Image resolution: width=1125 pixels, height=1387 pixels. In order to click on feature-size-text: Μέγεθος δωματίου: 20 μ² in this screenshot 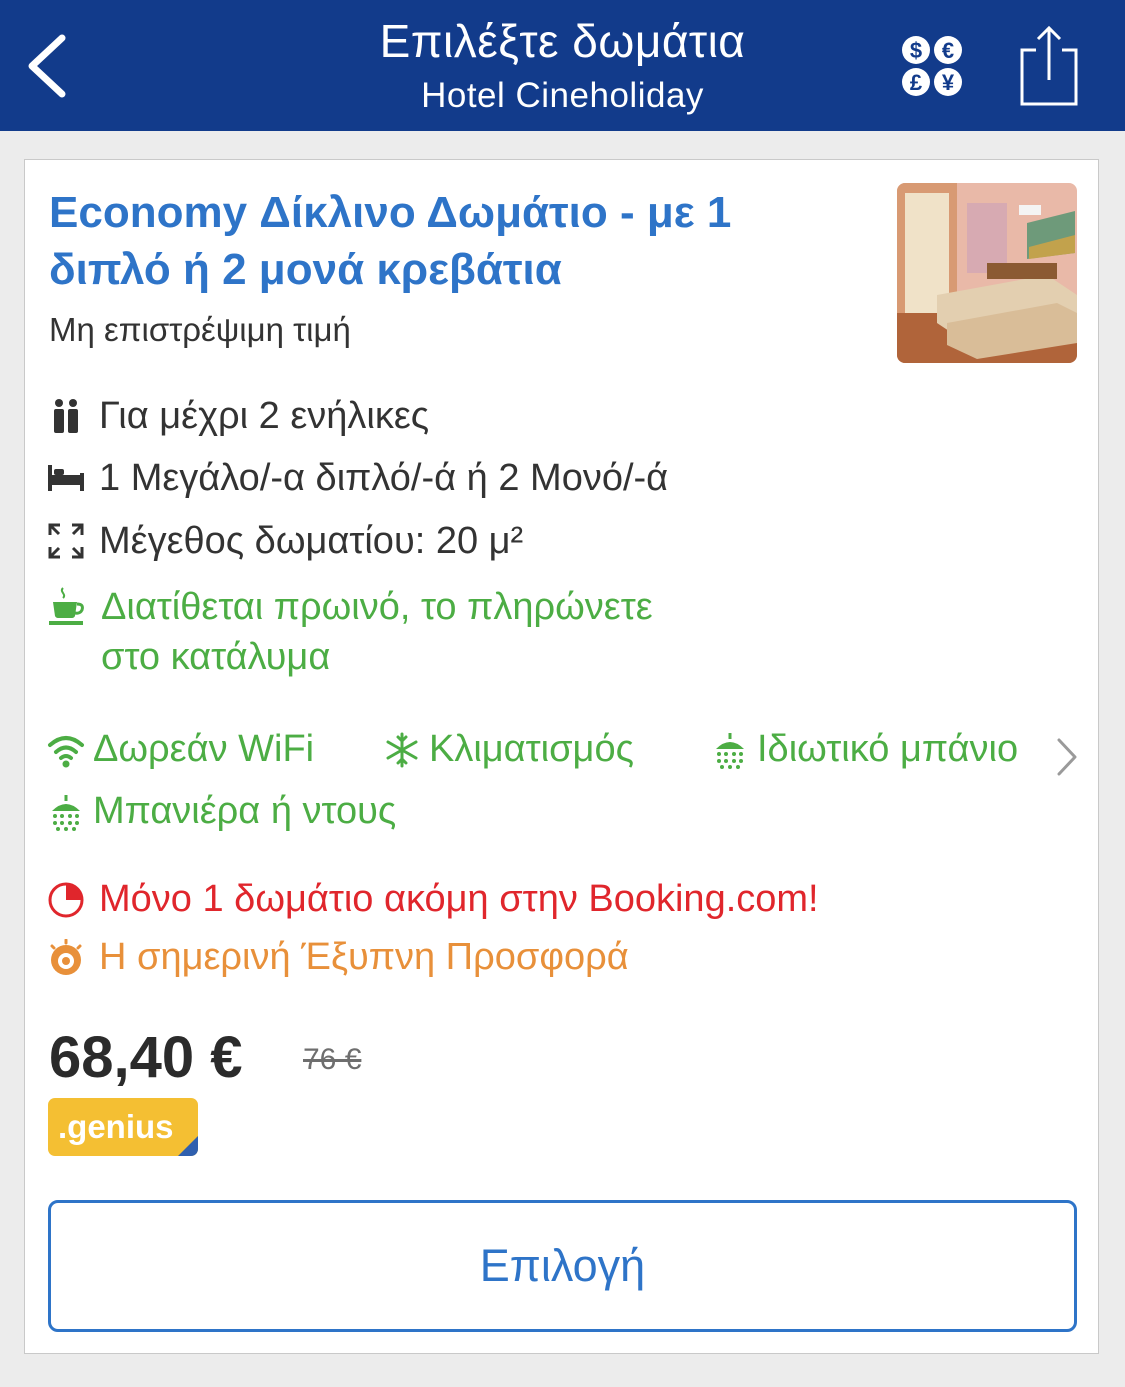, I will do `click(311, 540)`.